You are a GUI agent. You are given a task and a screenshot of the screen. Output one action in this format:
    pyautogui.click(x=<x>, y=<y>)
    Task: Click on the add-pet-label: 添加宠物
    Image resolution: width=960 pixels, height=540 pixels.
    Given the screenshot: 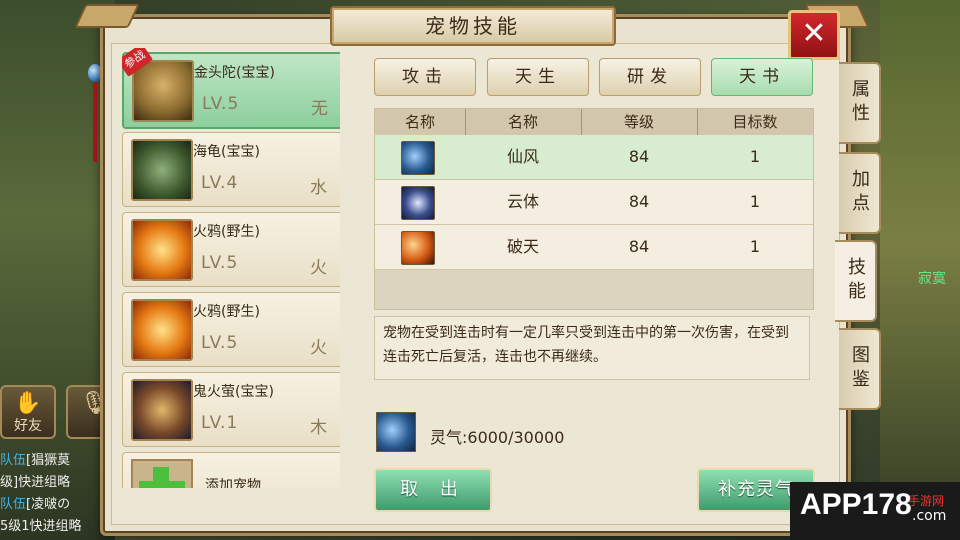 What is the action you would take?
    pyautogui.click(x=233, y=483)
    